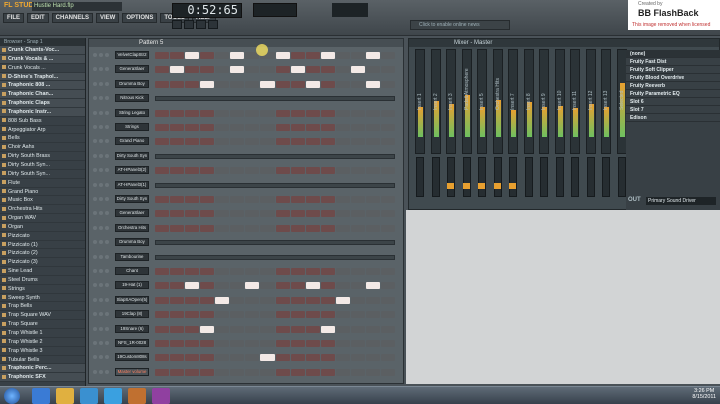  Describe the element at coordinates (42, 148) in the screenshot. I see `browser-item: Choir Aahs` at that location.